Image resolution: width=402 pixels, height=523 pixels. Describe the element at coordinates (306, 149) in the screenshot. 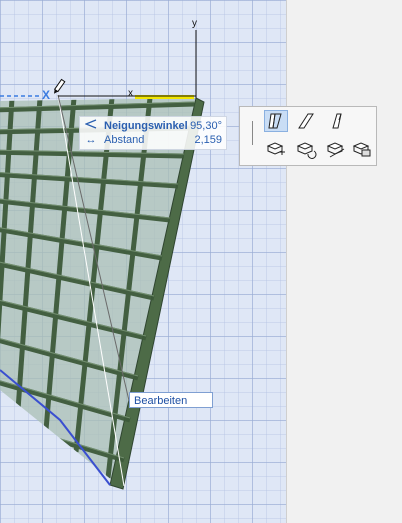

I see `rotate-node-icon` at that location.